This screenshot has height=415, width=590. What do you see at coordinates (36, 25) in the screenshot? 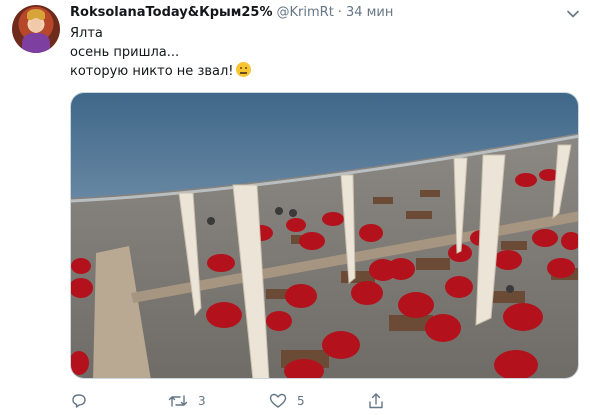
I see `avatar-face` at bounding box center [36, 25].